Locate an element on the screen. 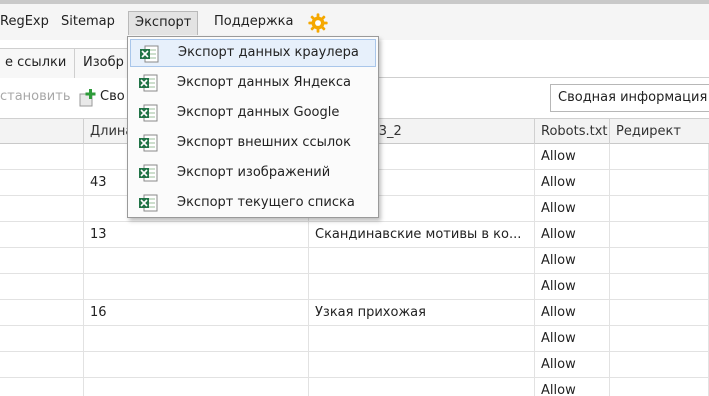 The image size is (709, 396). export-external-links-item: Экспорт внешних ссылок is located at coordinates (253, 143).